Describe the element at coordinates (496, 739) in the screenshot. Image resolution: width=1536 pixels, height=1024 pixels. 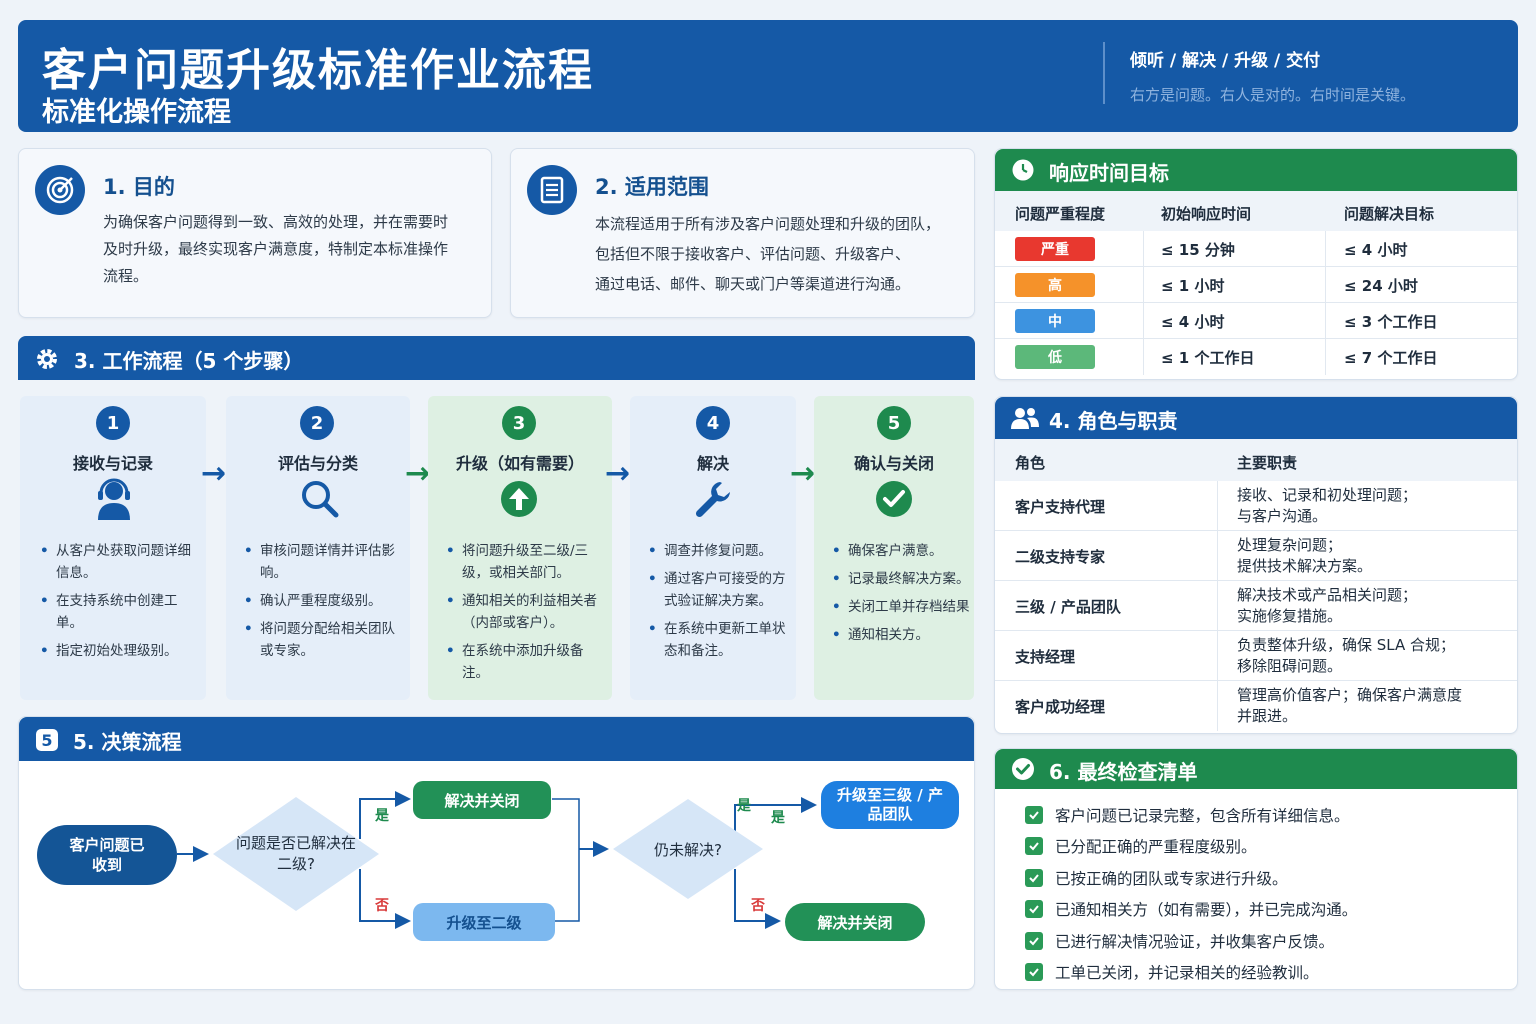
I see `decision-header: 5 5. 决策流程` at that location.